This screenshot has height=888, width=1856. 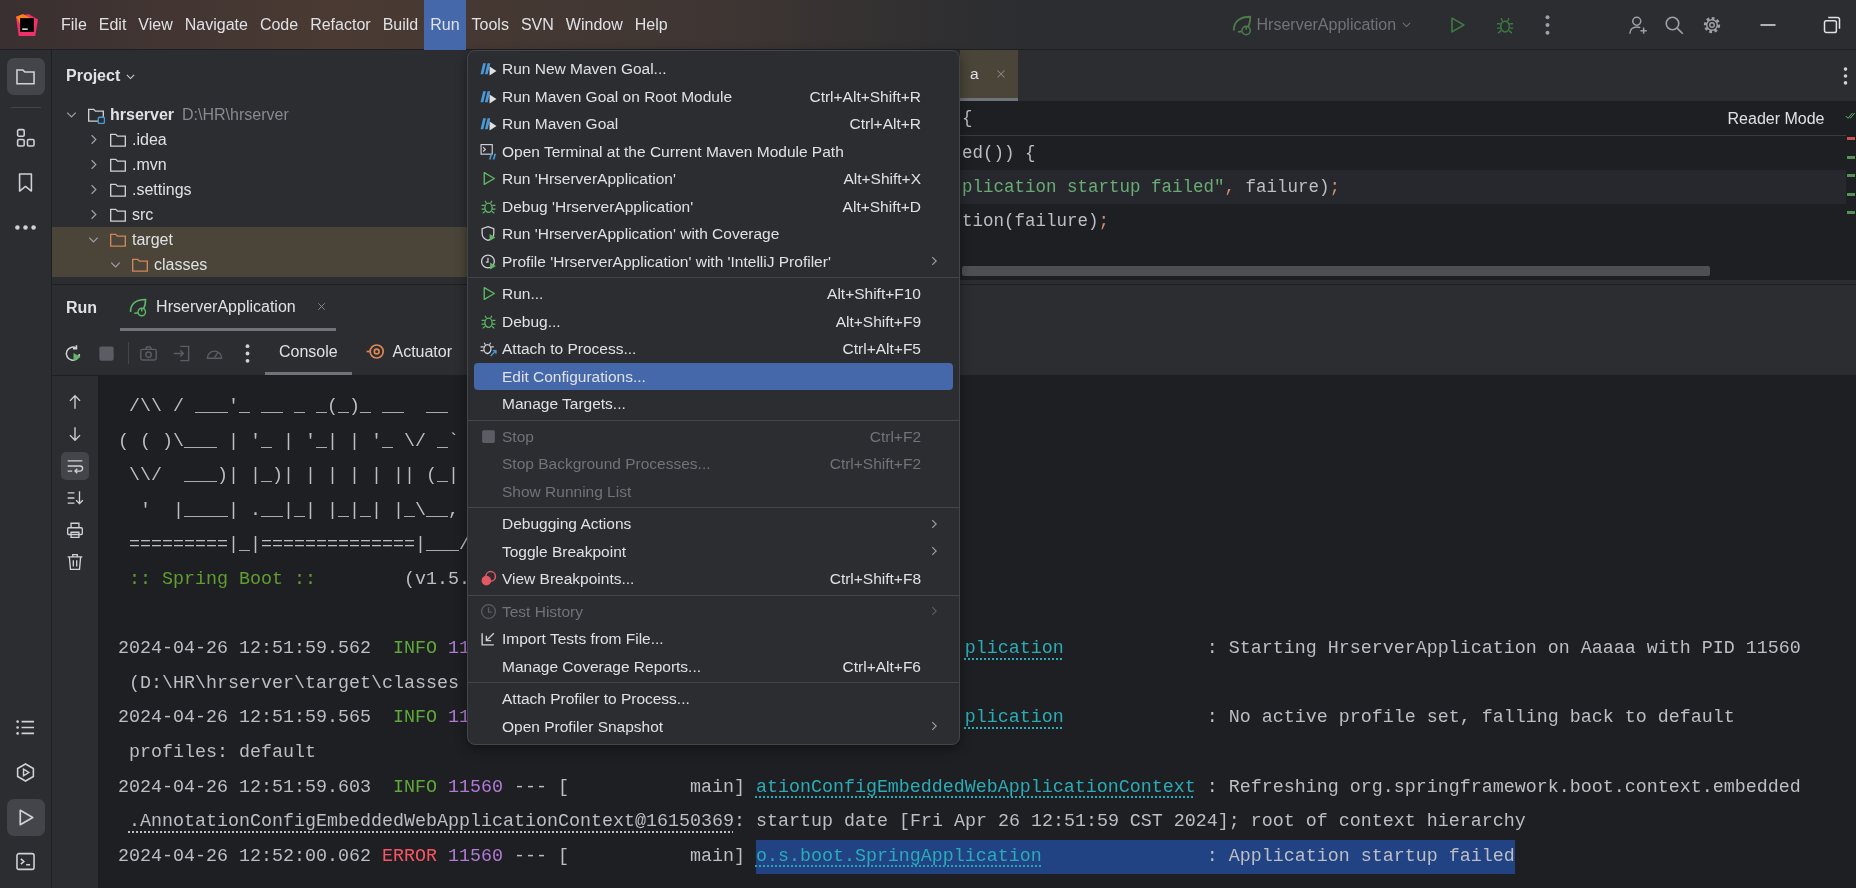 What do you see at coordinates (881, 206) in the screenshot?
I see `shortcut-text: Alt+Shift+D` at bounding box center [881, 206].